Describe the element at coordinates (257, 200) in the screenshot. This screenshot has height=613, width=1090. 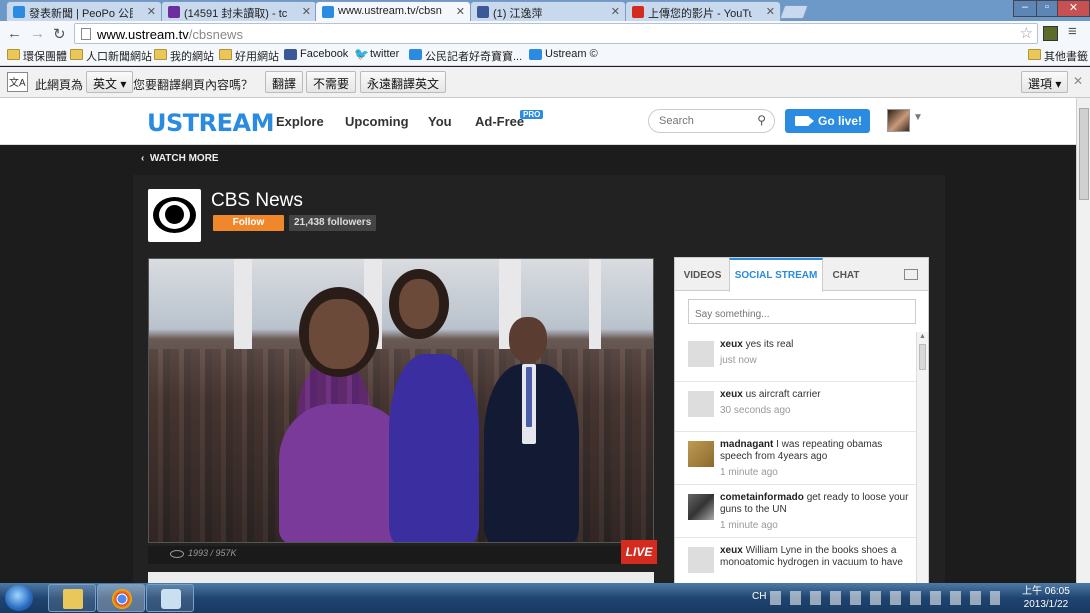
I see `channel-title: CBS News` at that location.